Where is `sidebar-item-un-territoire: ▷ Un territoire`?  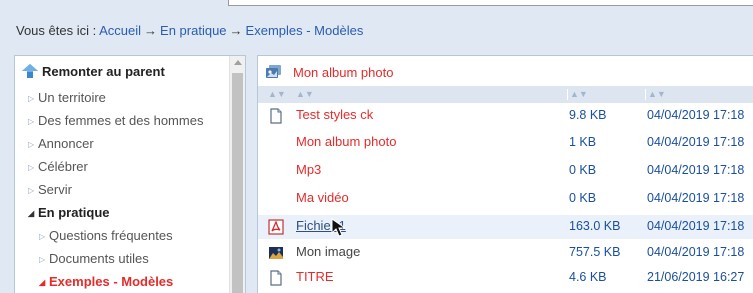 sidebar-item-un-territoire: ▷ Un territoire is located at coordinates (67, 98).